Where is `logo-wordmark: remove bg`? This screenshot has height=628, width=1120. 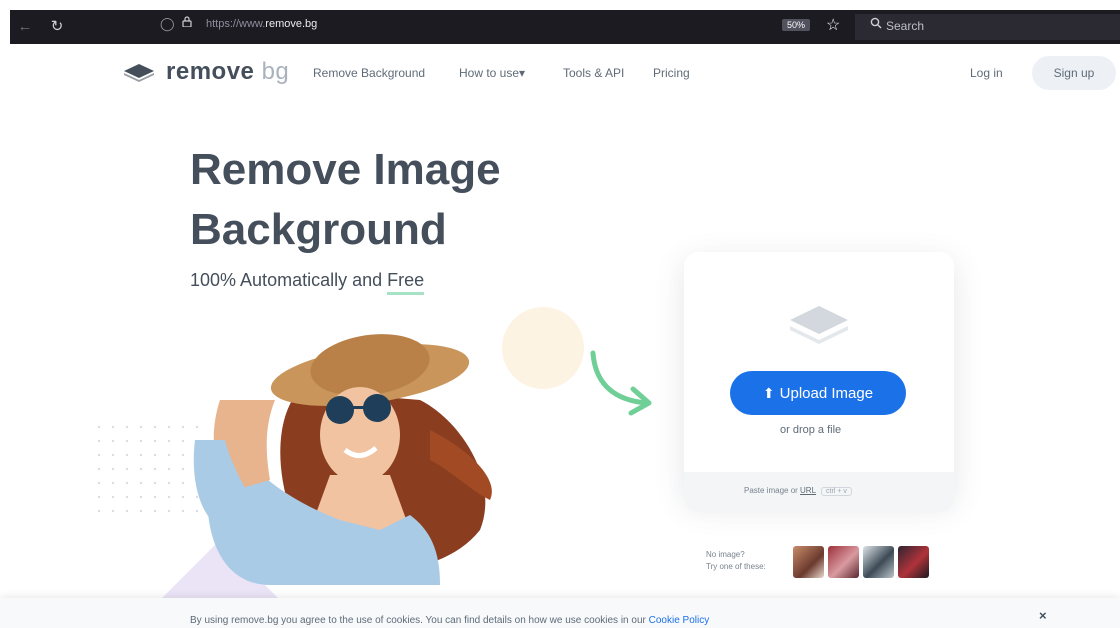
logo-wordmark: remove bg is located at coordinates (227, 72).